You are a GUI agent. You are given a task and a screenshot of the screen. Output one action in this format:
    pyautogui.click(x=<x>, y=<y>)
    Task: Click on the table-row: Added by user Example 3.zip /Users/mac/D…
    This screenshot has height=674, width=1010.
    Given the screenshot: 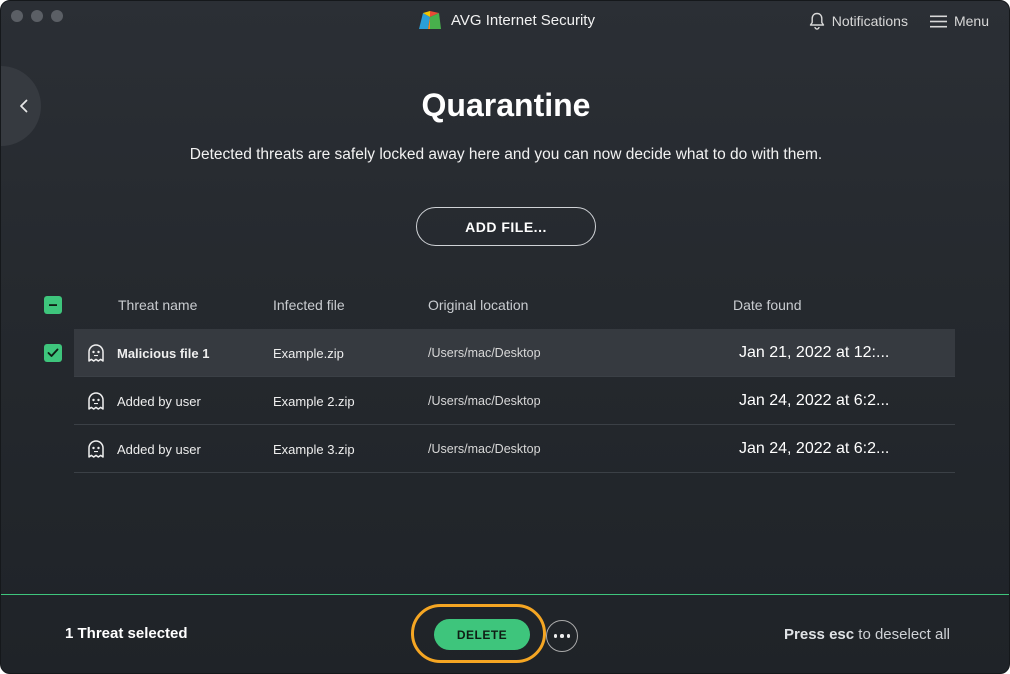 What is the action you would take?
    pyautogui.click(x=514, y=449)
    